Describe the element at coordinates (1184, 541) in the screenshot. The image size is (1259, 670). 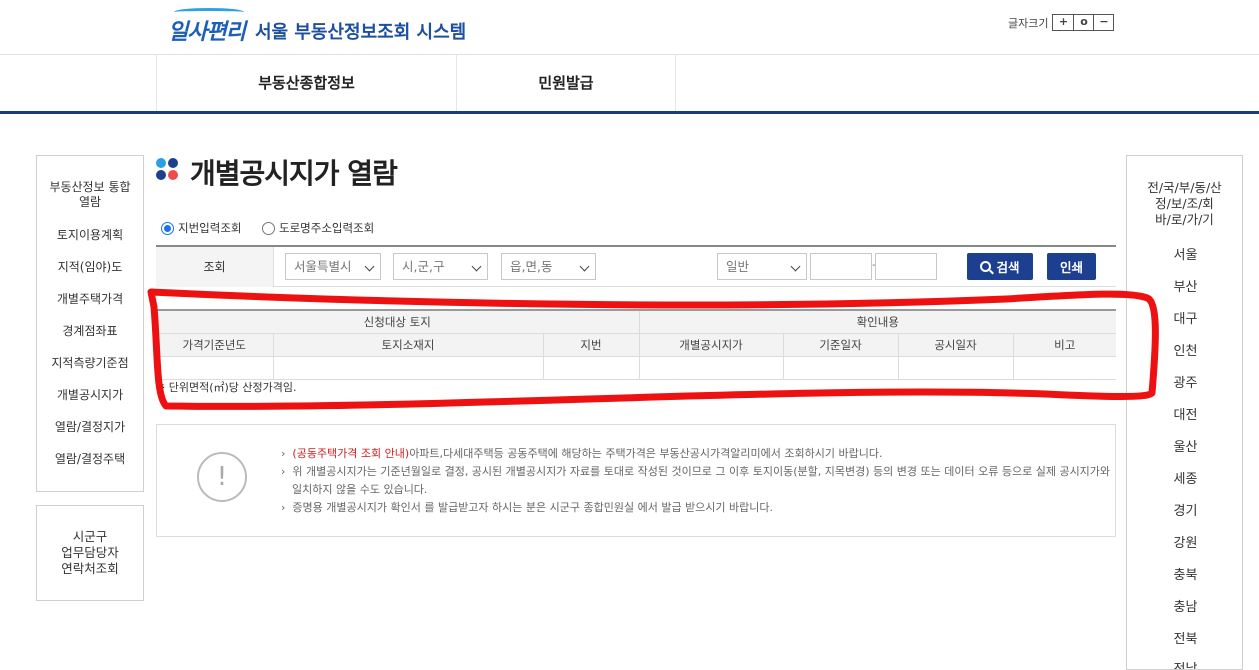
I see `region-link-gangwon: 강원` at that location.